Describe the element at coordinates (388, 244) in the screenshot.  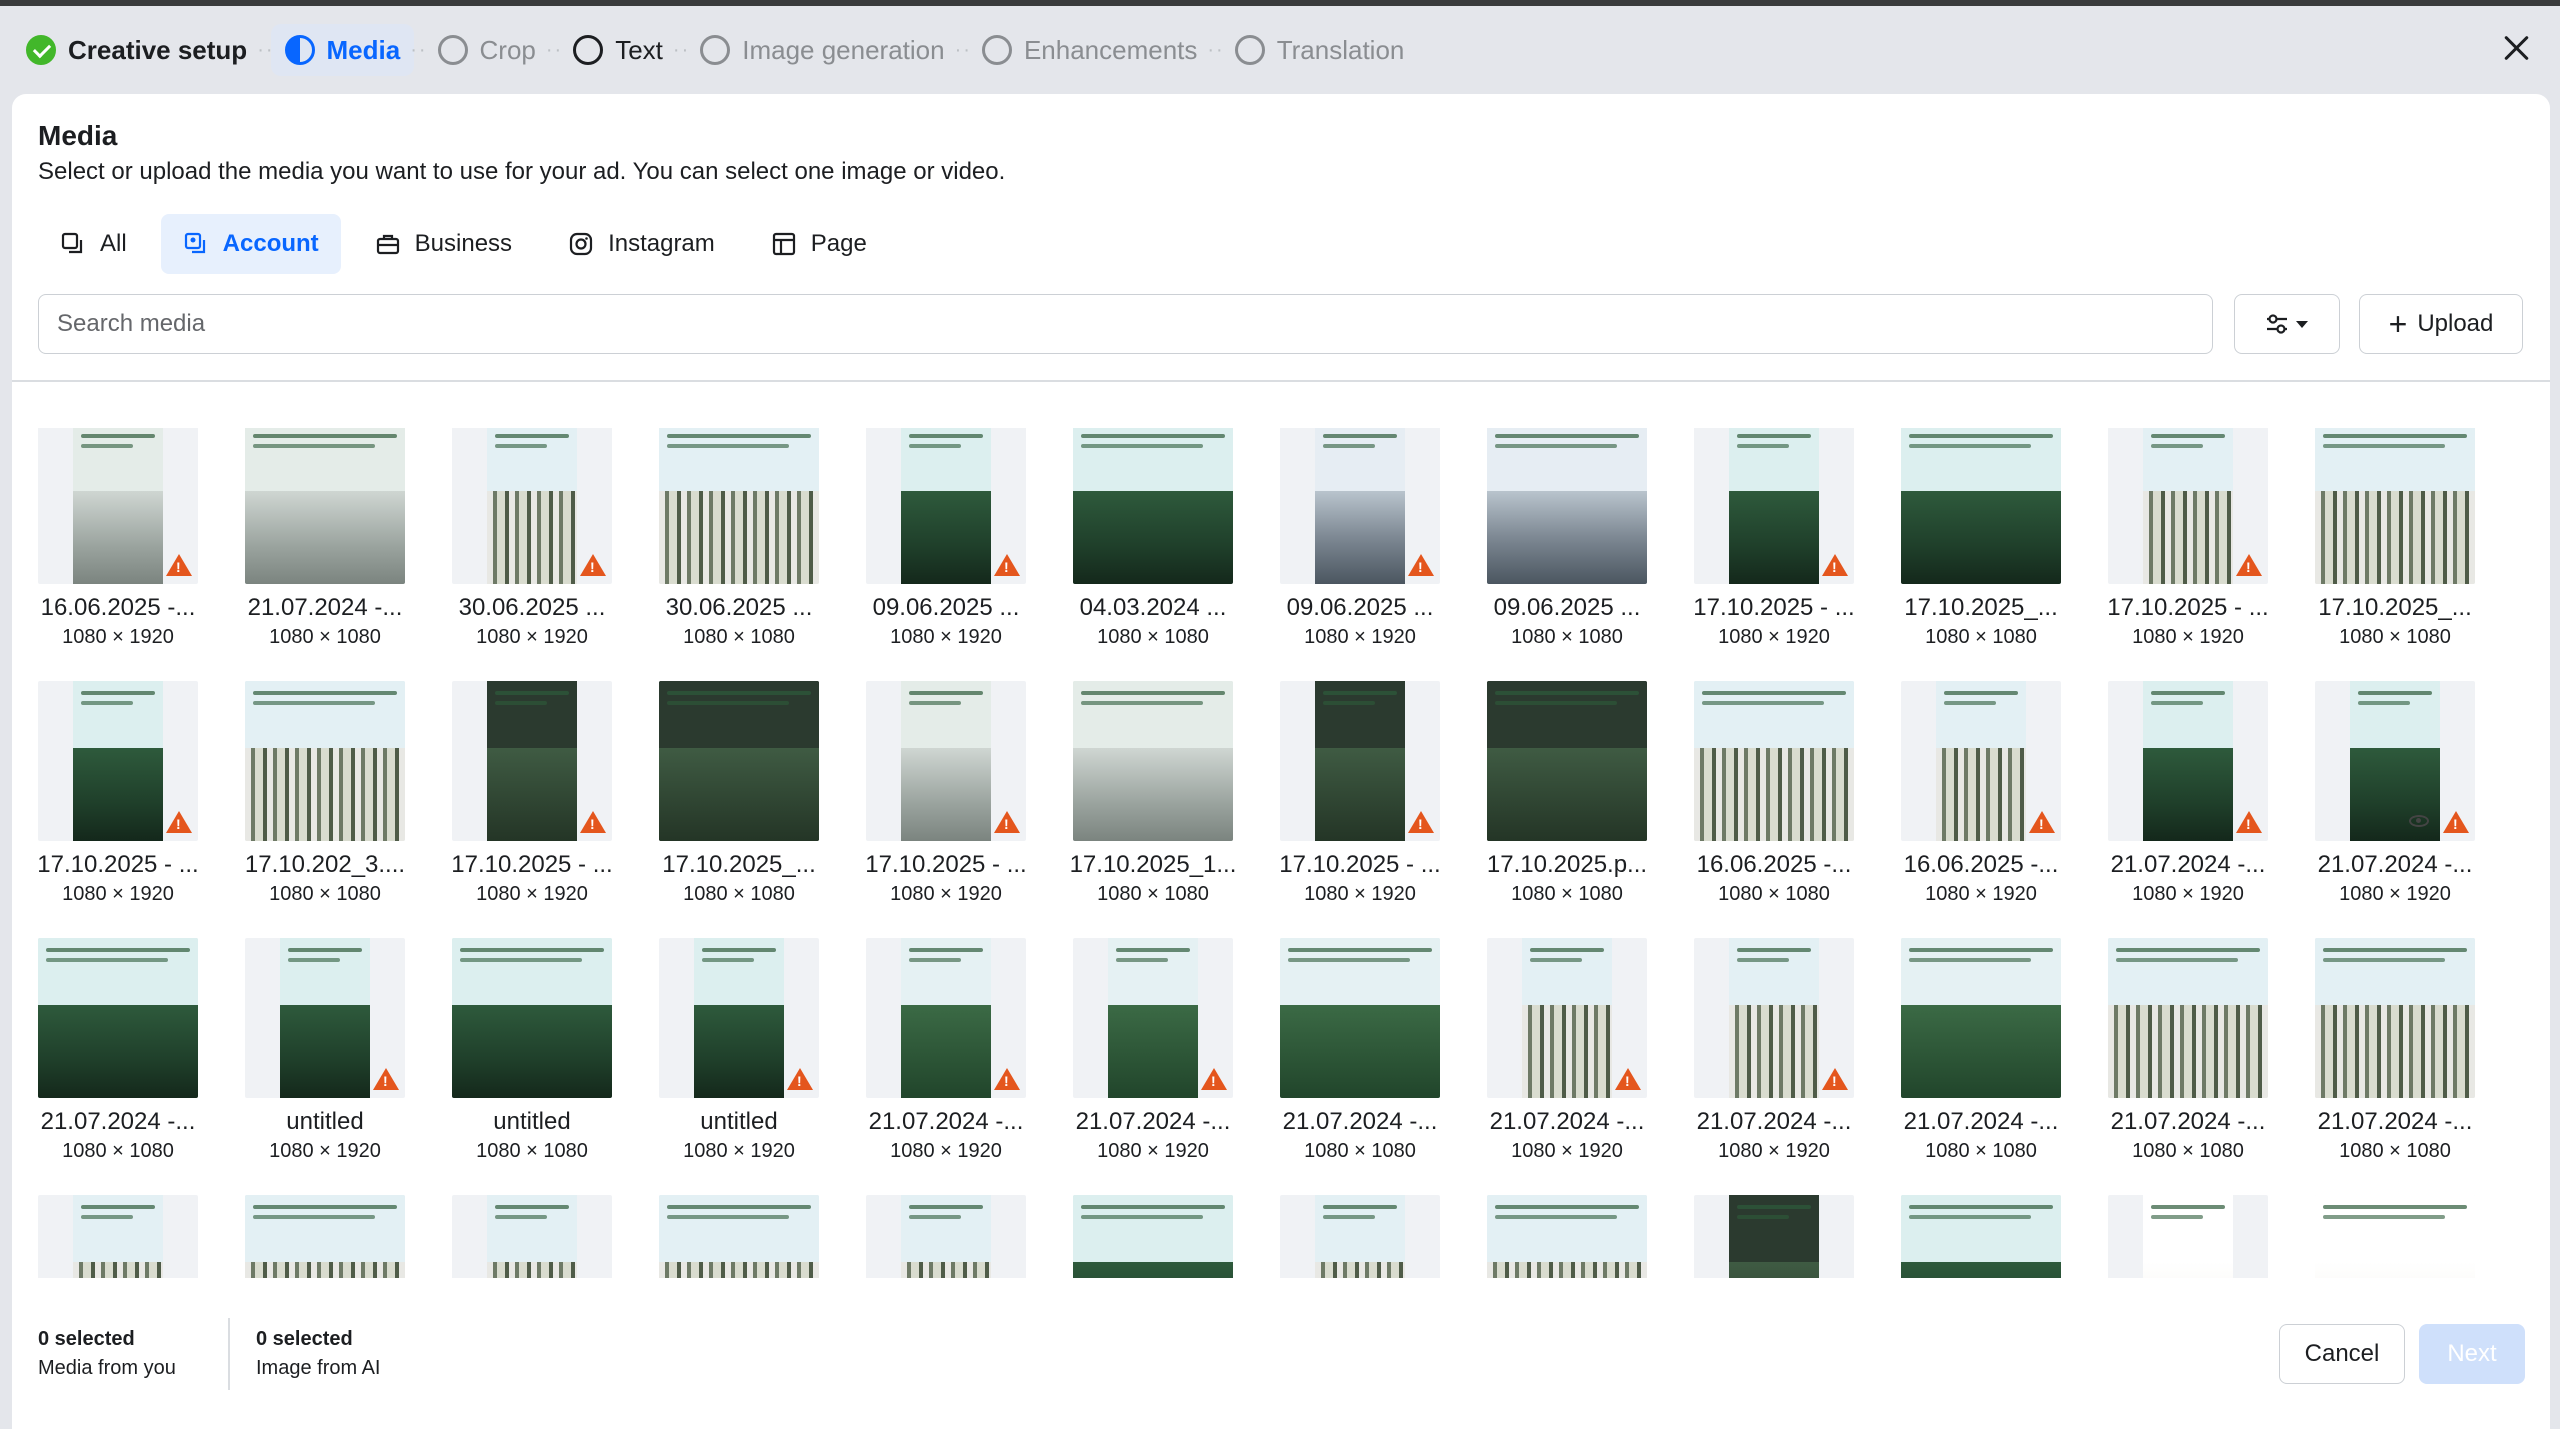
I see `briefcase-icon` at that location.